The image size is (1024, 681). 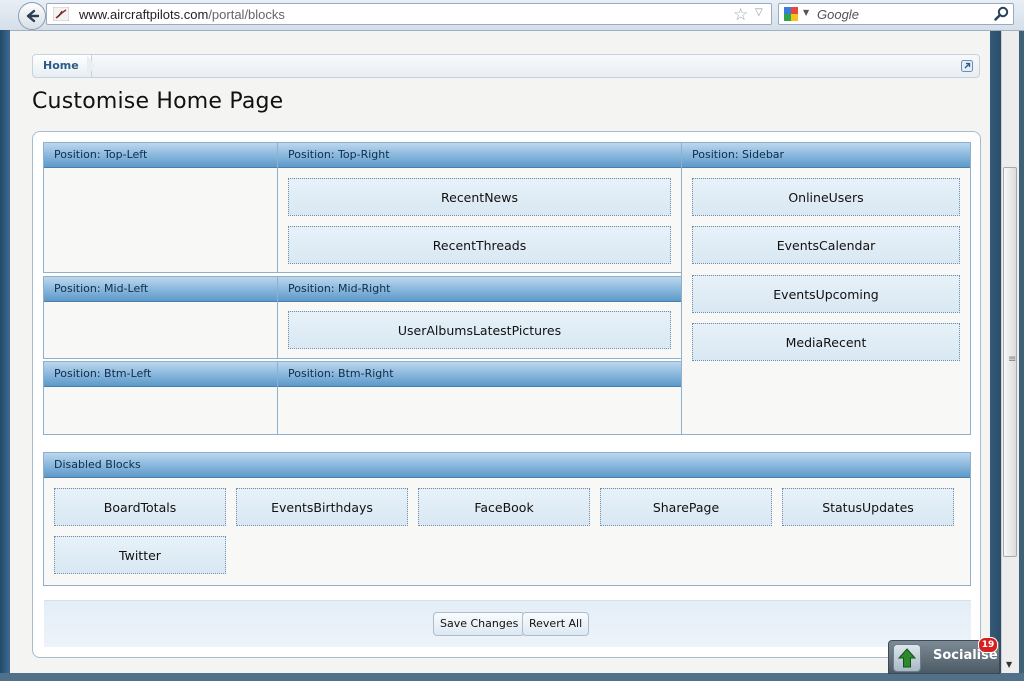 What do you see at coordinates (838, 14) in the screenshot?
I see `search-input: Google` at bounding box center [838, 14].